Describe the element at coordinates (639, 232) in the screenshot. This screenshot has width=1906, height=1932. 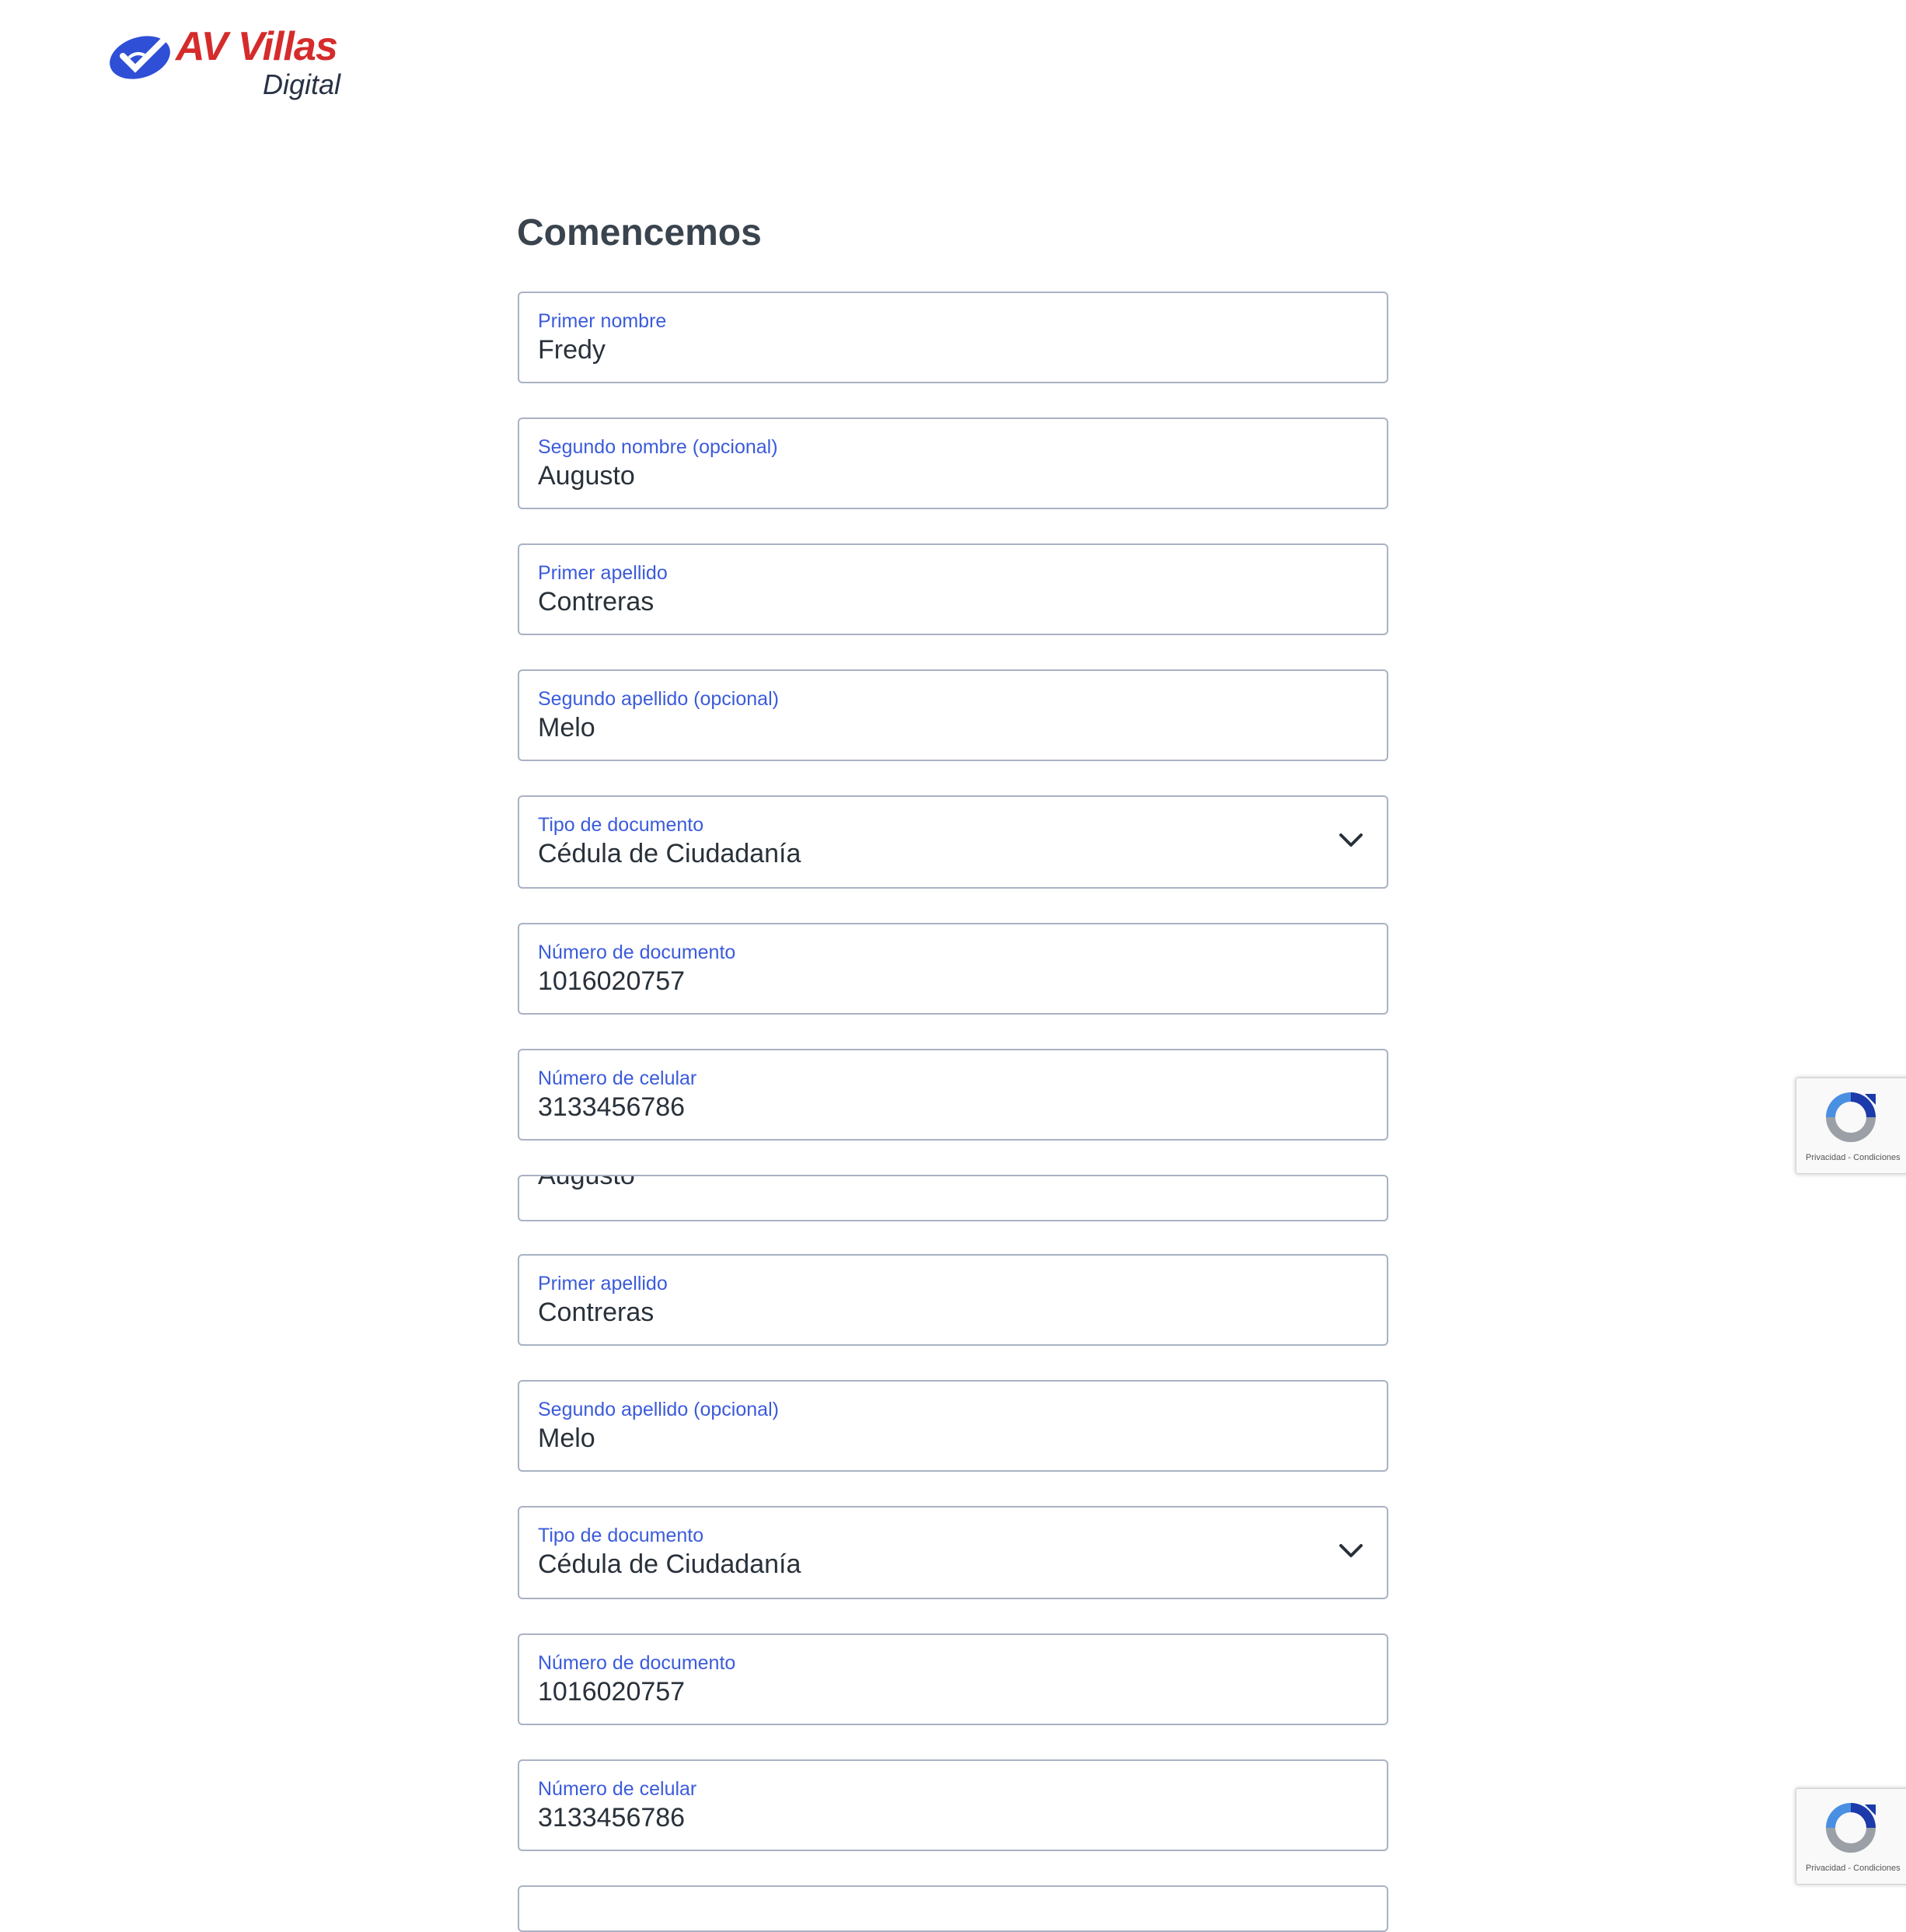
I see `page-title: Comencemos` at that location.